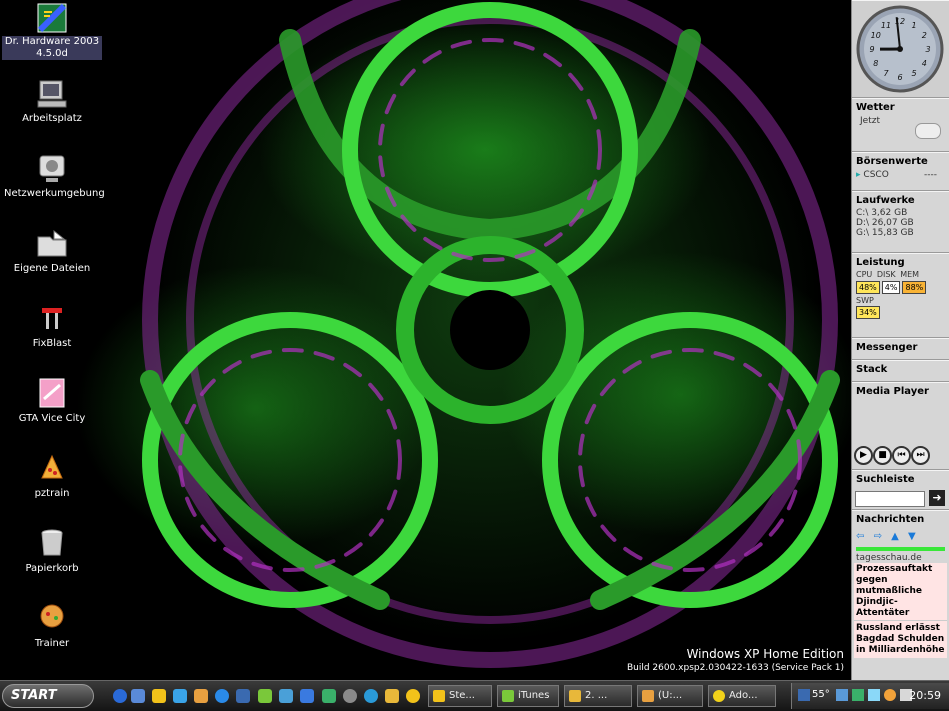 The image size is (949, 711). Describe the element at coordinates (900, 426) in the screenshot. I see `media-player-tile: Media Player ▶ ■ ⏮ ⏭` at that location.